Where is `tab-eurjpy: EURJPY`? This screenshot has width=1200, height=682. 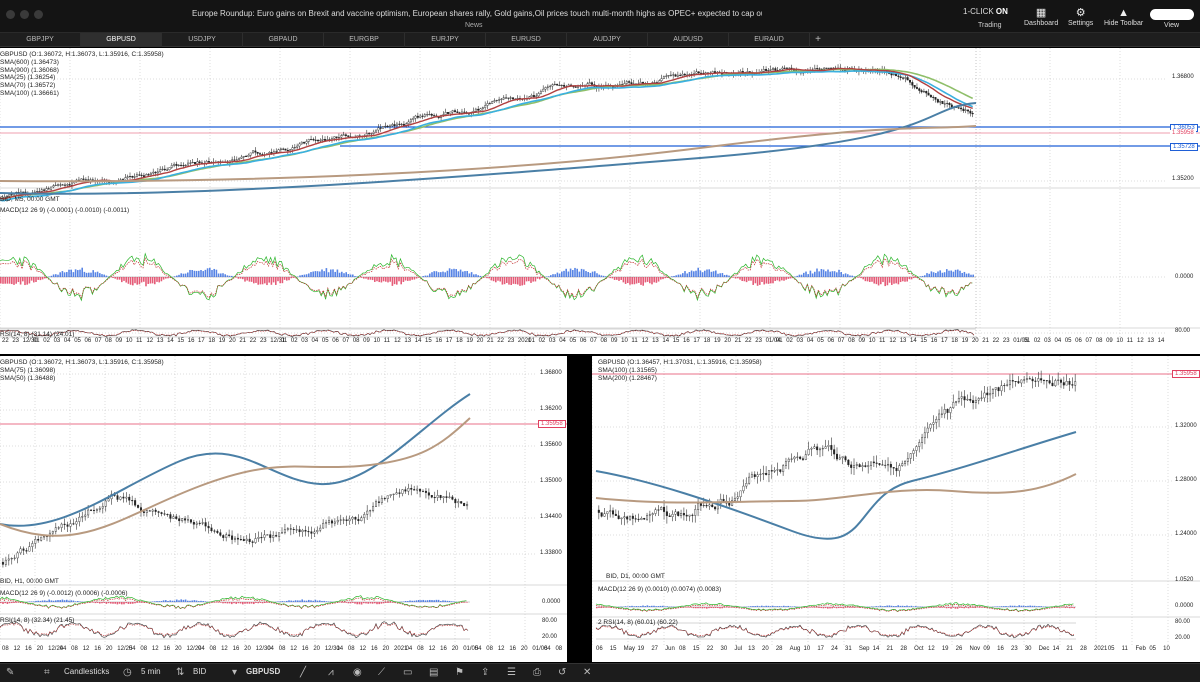 tab-eurjpy: EURJPY is located at coordinates (445, 40).